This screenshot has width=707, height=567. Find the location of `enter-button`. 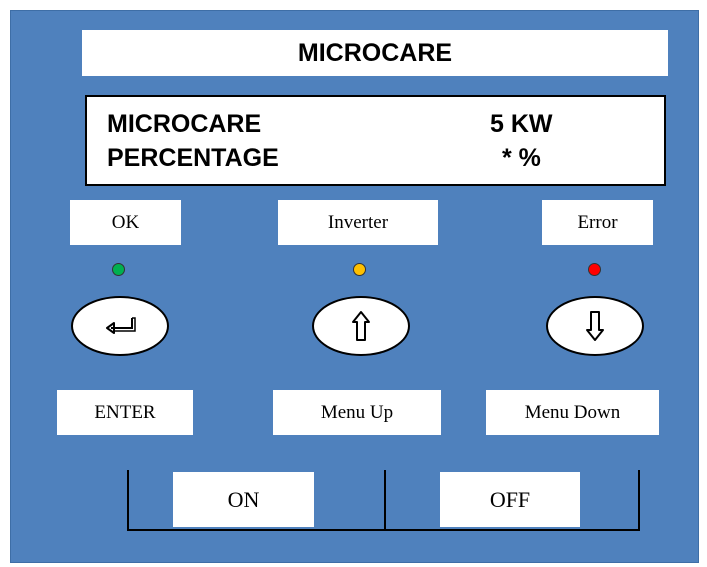

enter-button is located at coordinates (120, 326).